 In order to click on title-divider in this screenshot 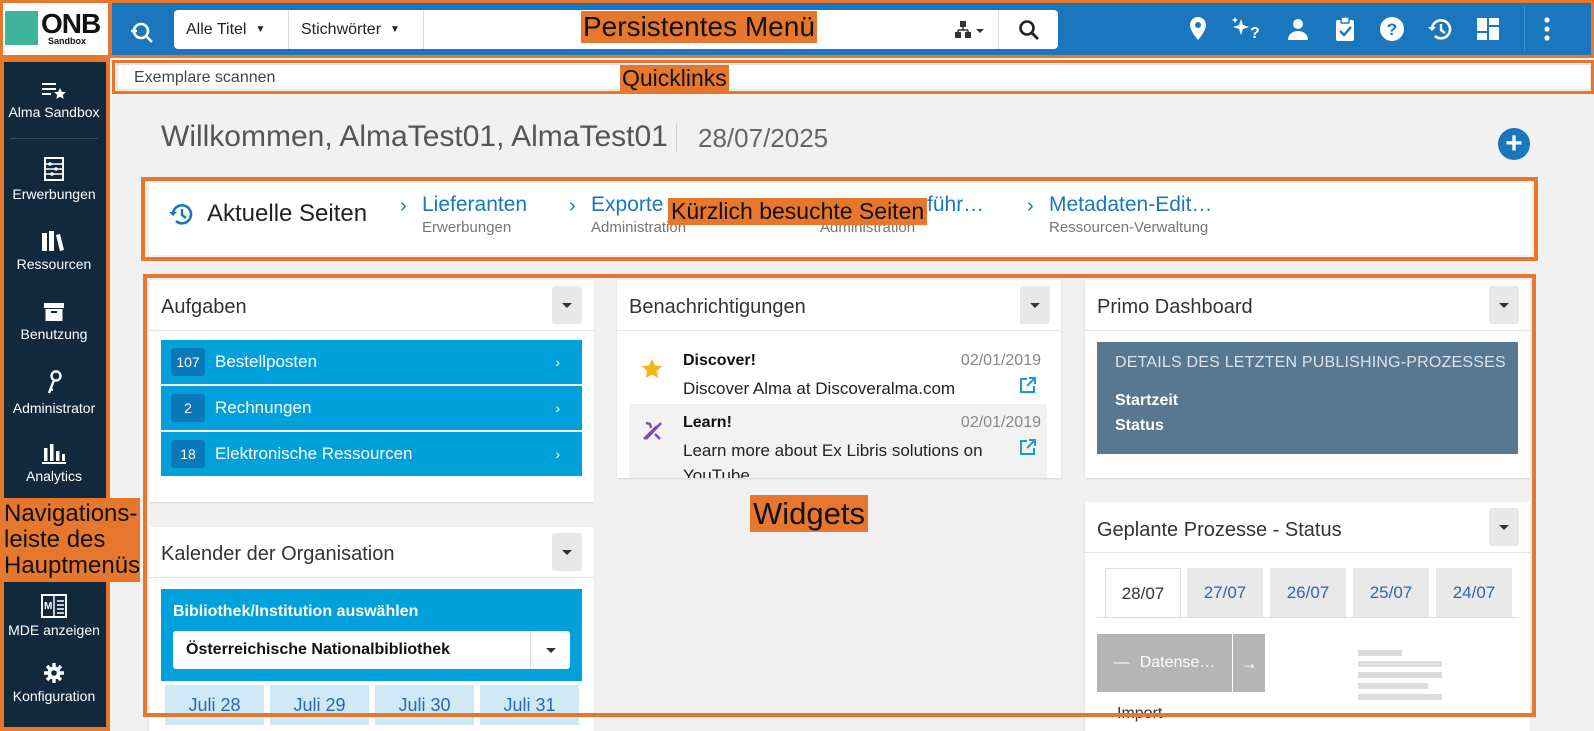, I will do `click(676, 138)`.